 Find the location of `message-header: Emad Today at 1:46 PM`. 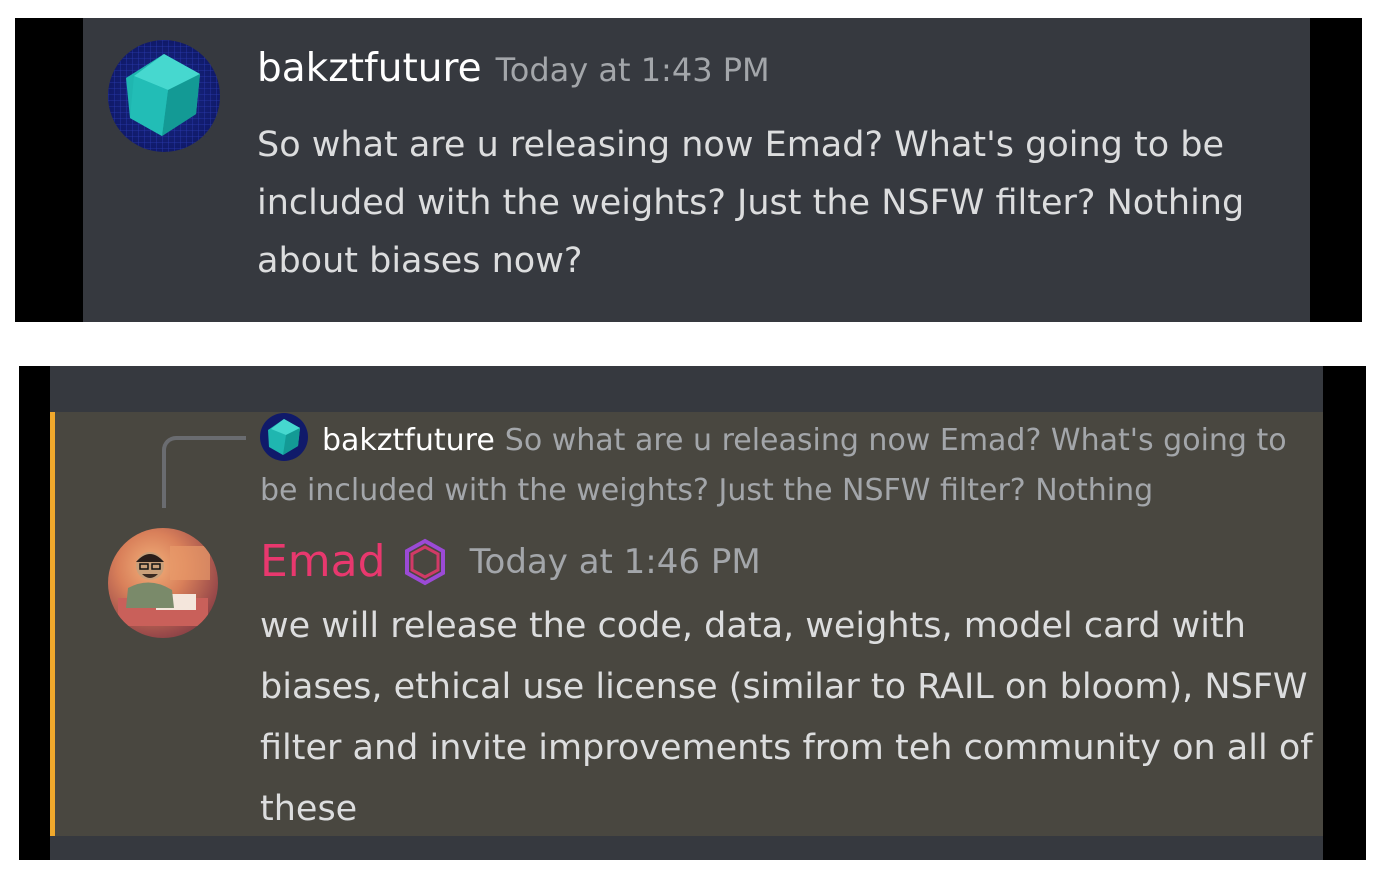

message-header: Emad Today at 1:46 PM is located at coordinates (510, 561).